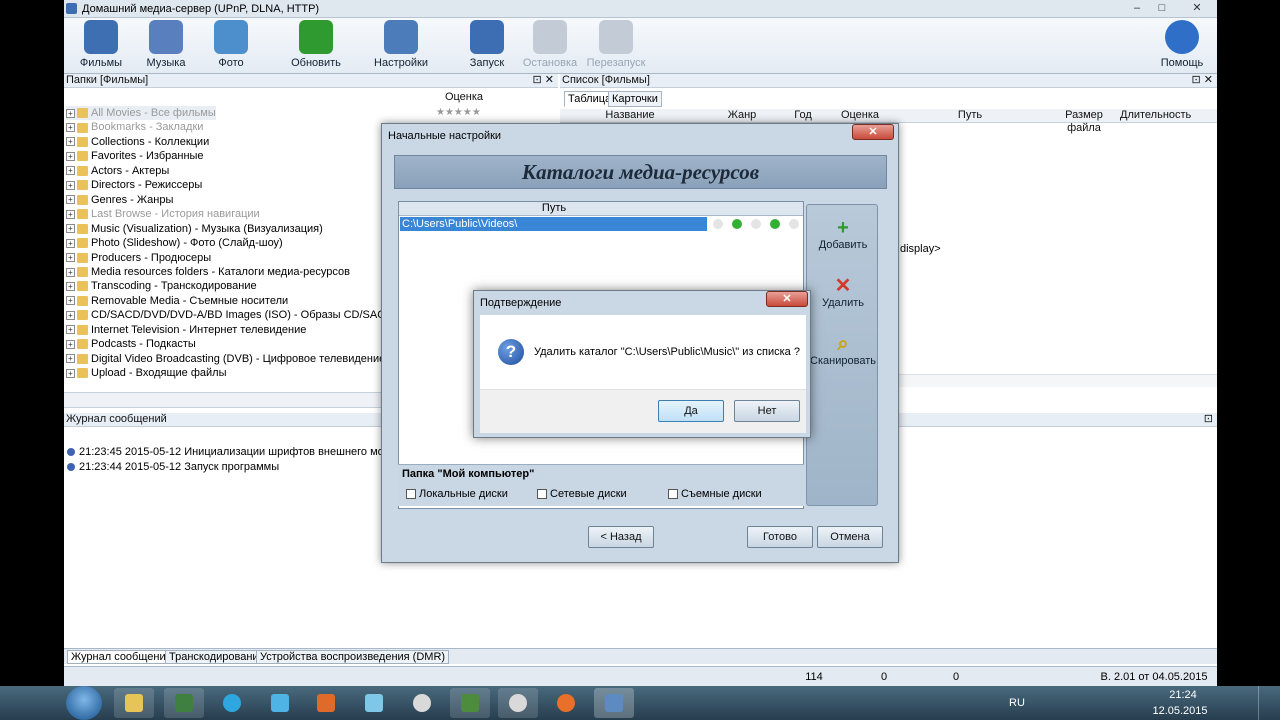  What do you see at coordinates (84, 703) in the screenshot?
I see `start-button` at bounding box center [84, 703].